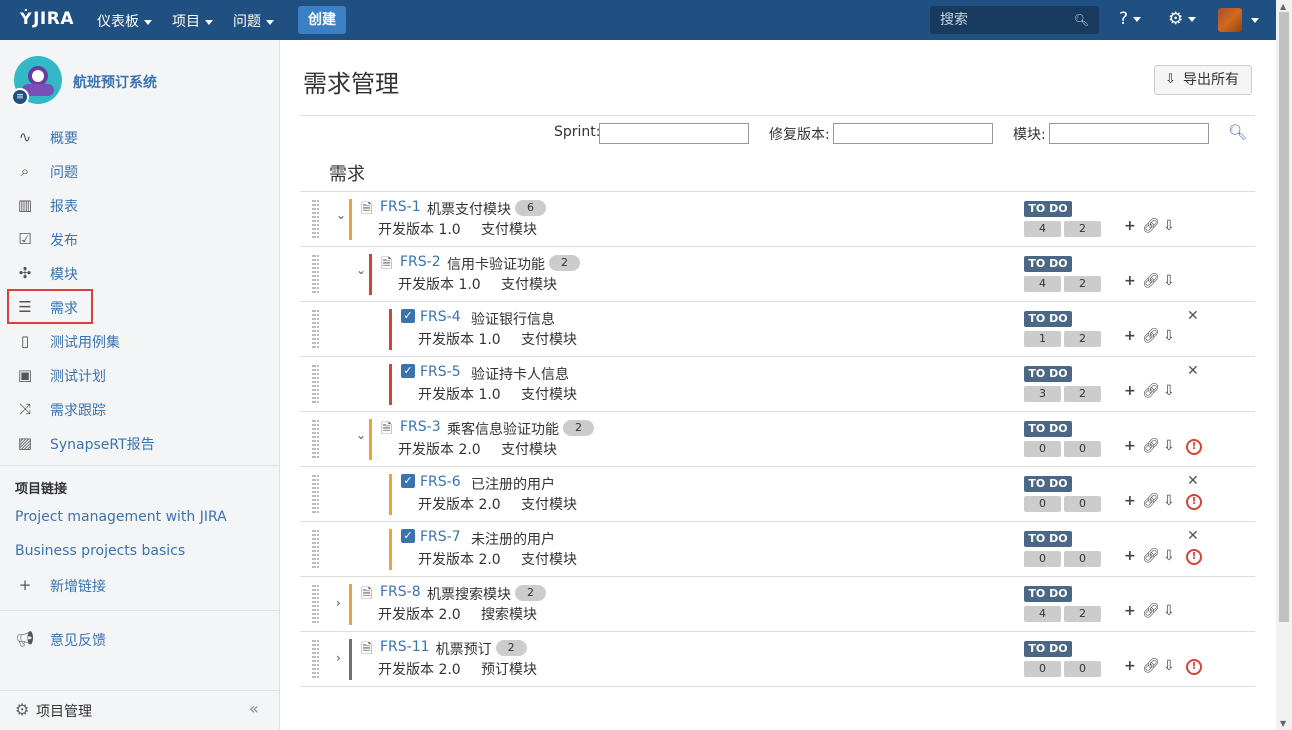  Describe the element at coordinates (1284, 317) in the screenshot. I see `scroll-thumb` at that location.